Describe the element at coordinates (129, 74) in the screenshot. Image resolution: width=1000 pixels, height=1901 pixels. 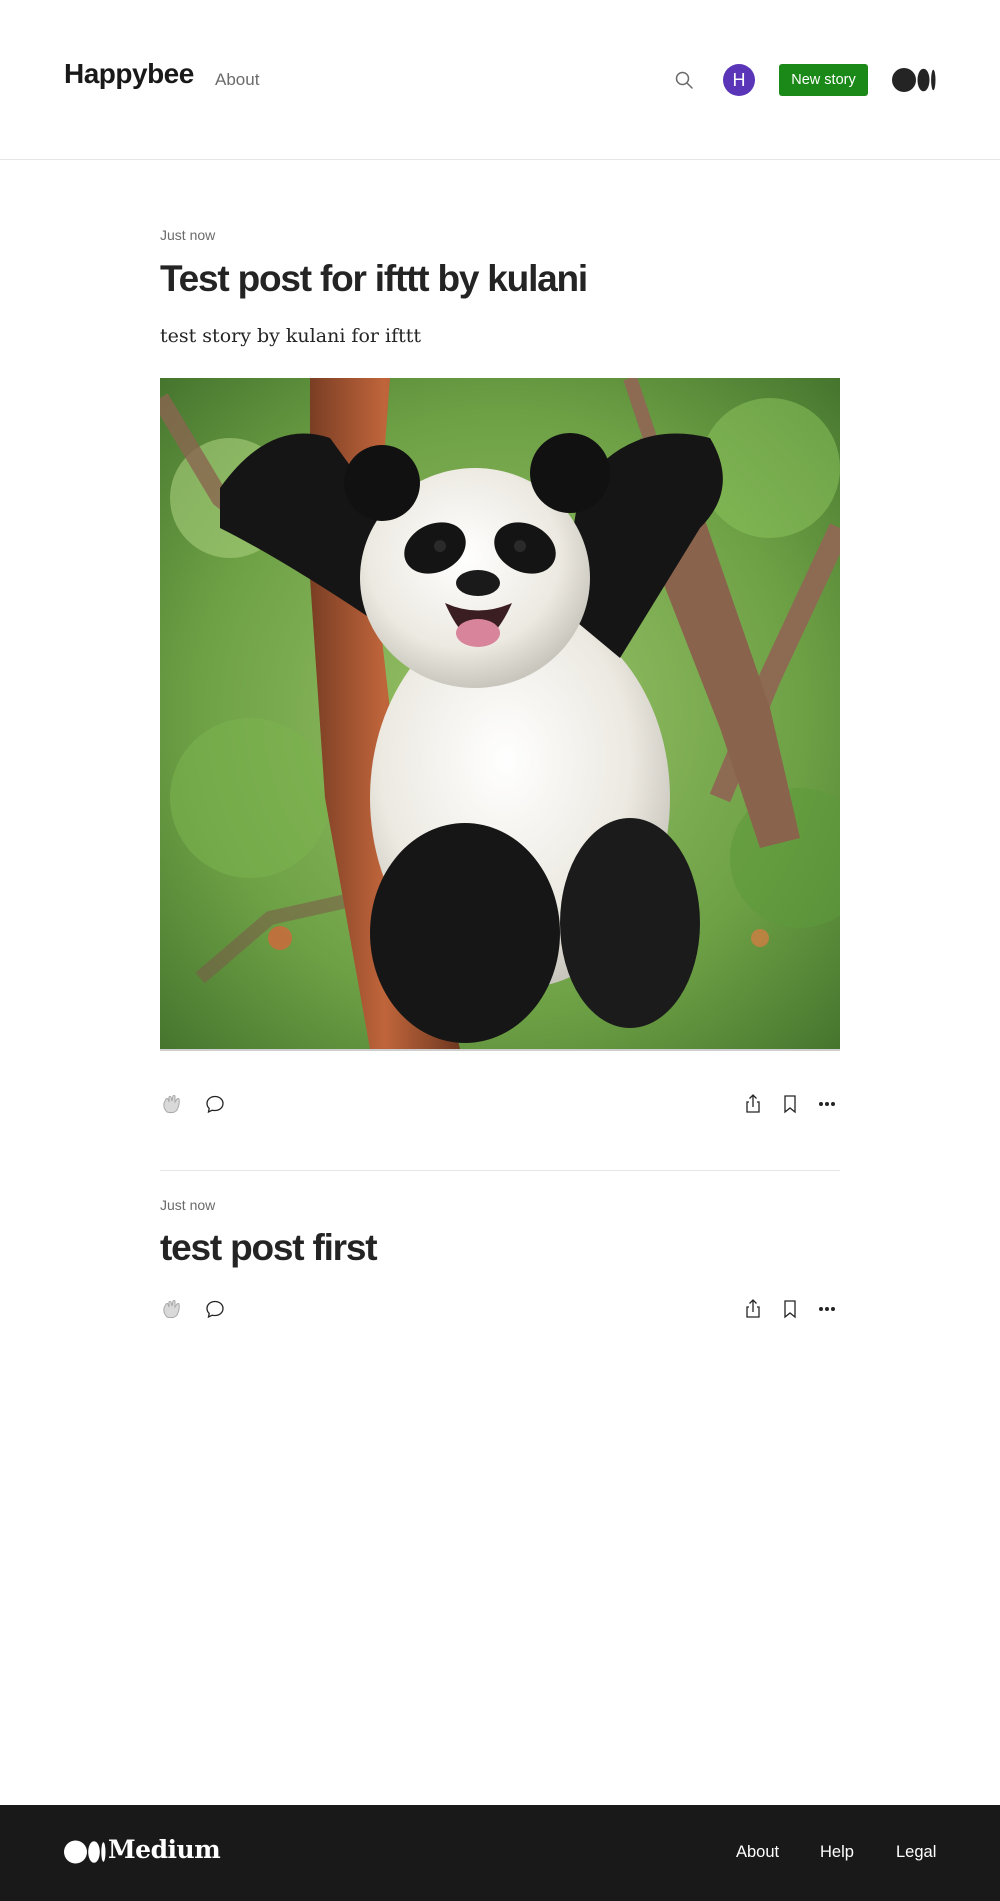
I see `publication-name: Happybee` at that location.